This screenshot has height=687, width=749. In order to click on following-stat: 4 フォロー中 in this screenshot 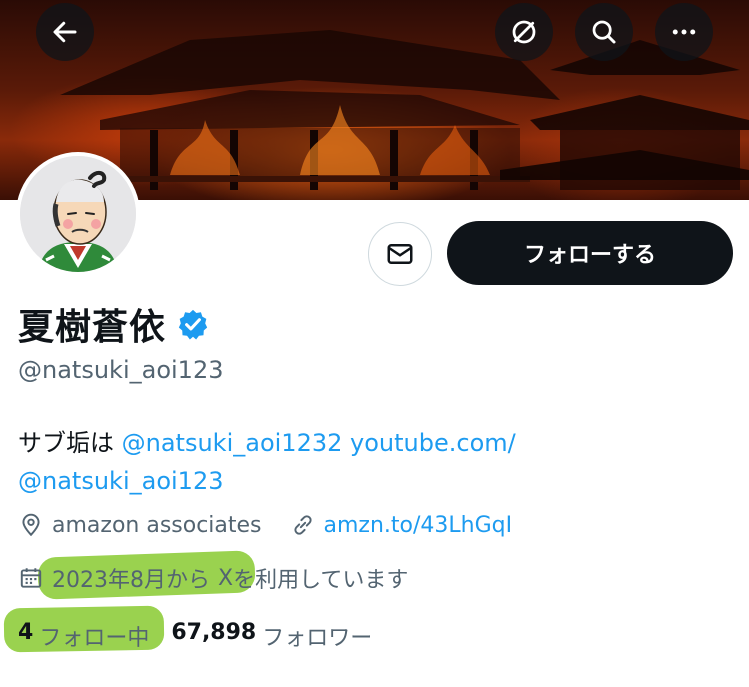, I will do `click(83, 636)`.